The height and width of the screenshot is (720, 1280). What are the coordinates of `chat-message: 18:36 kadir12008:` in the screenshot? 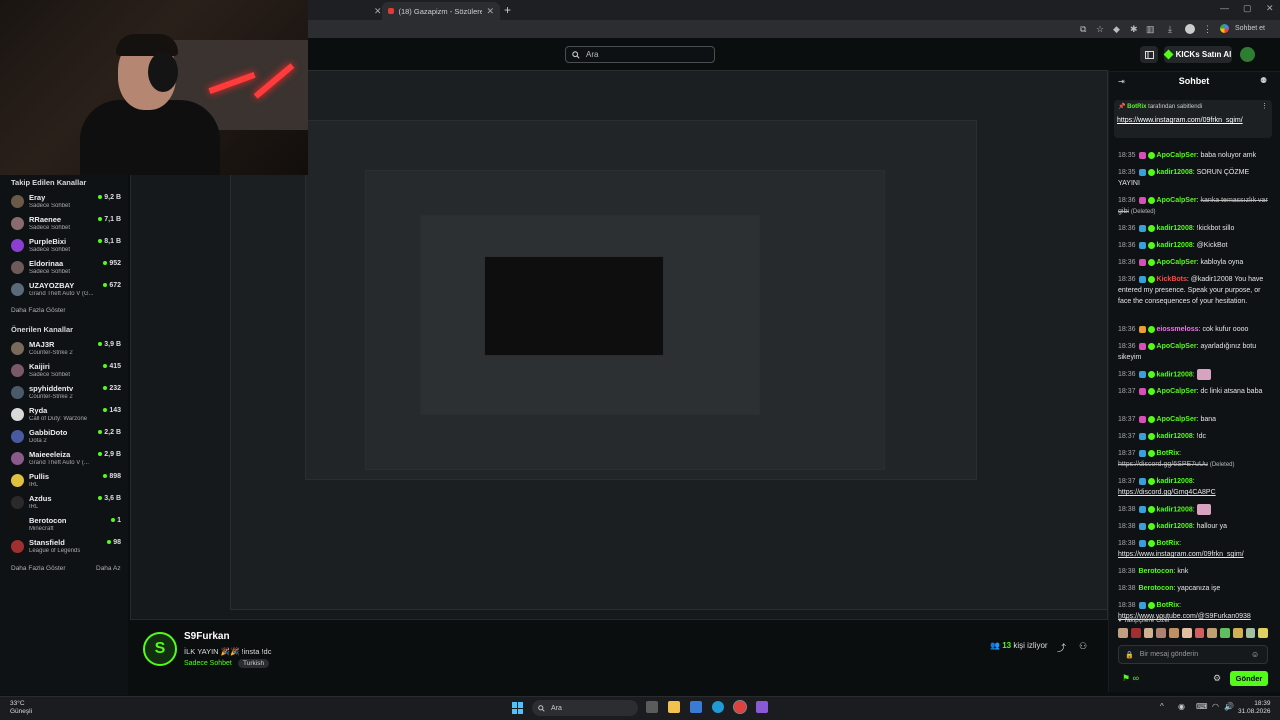 It's located at (1193, 374).